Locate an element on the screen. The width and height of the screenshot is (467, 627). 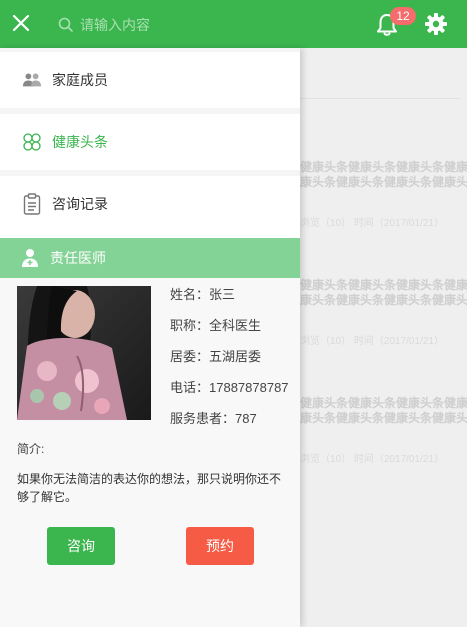
top-bar: 12 is located at coordinates (233, 24).